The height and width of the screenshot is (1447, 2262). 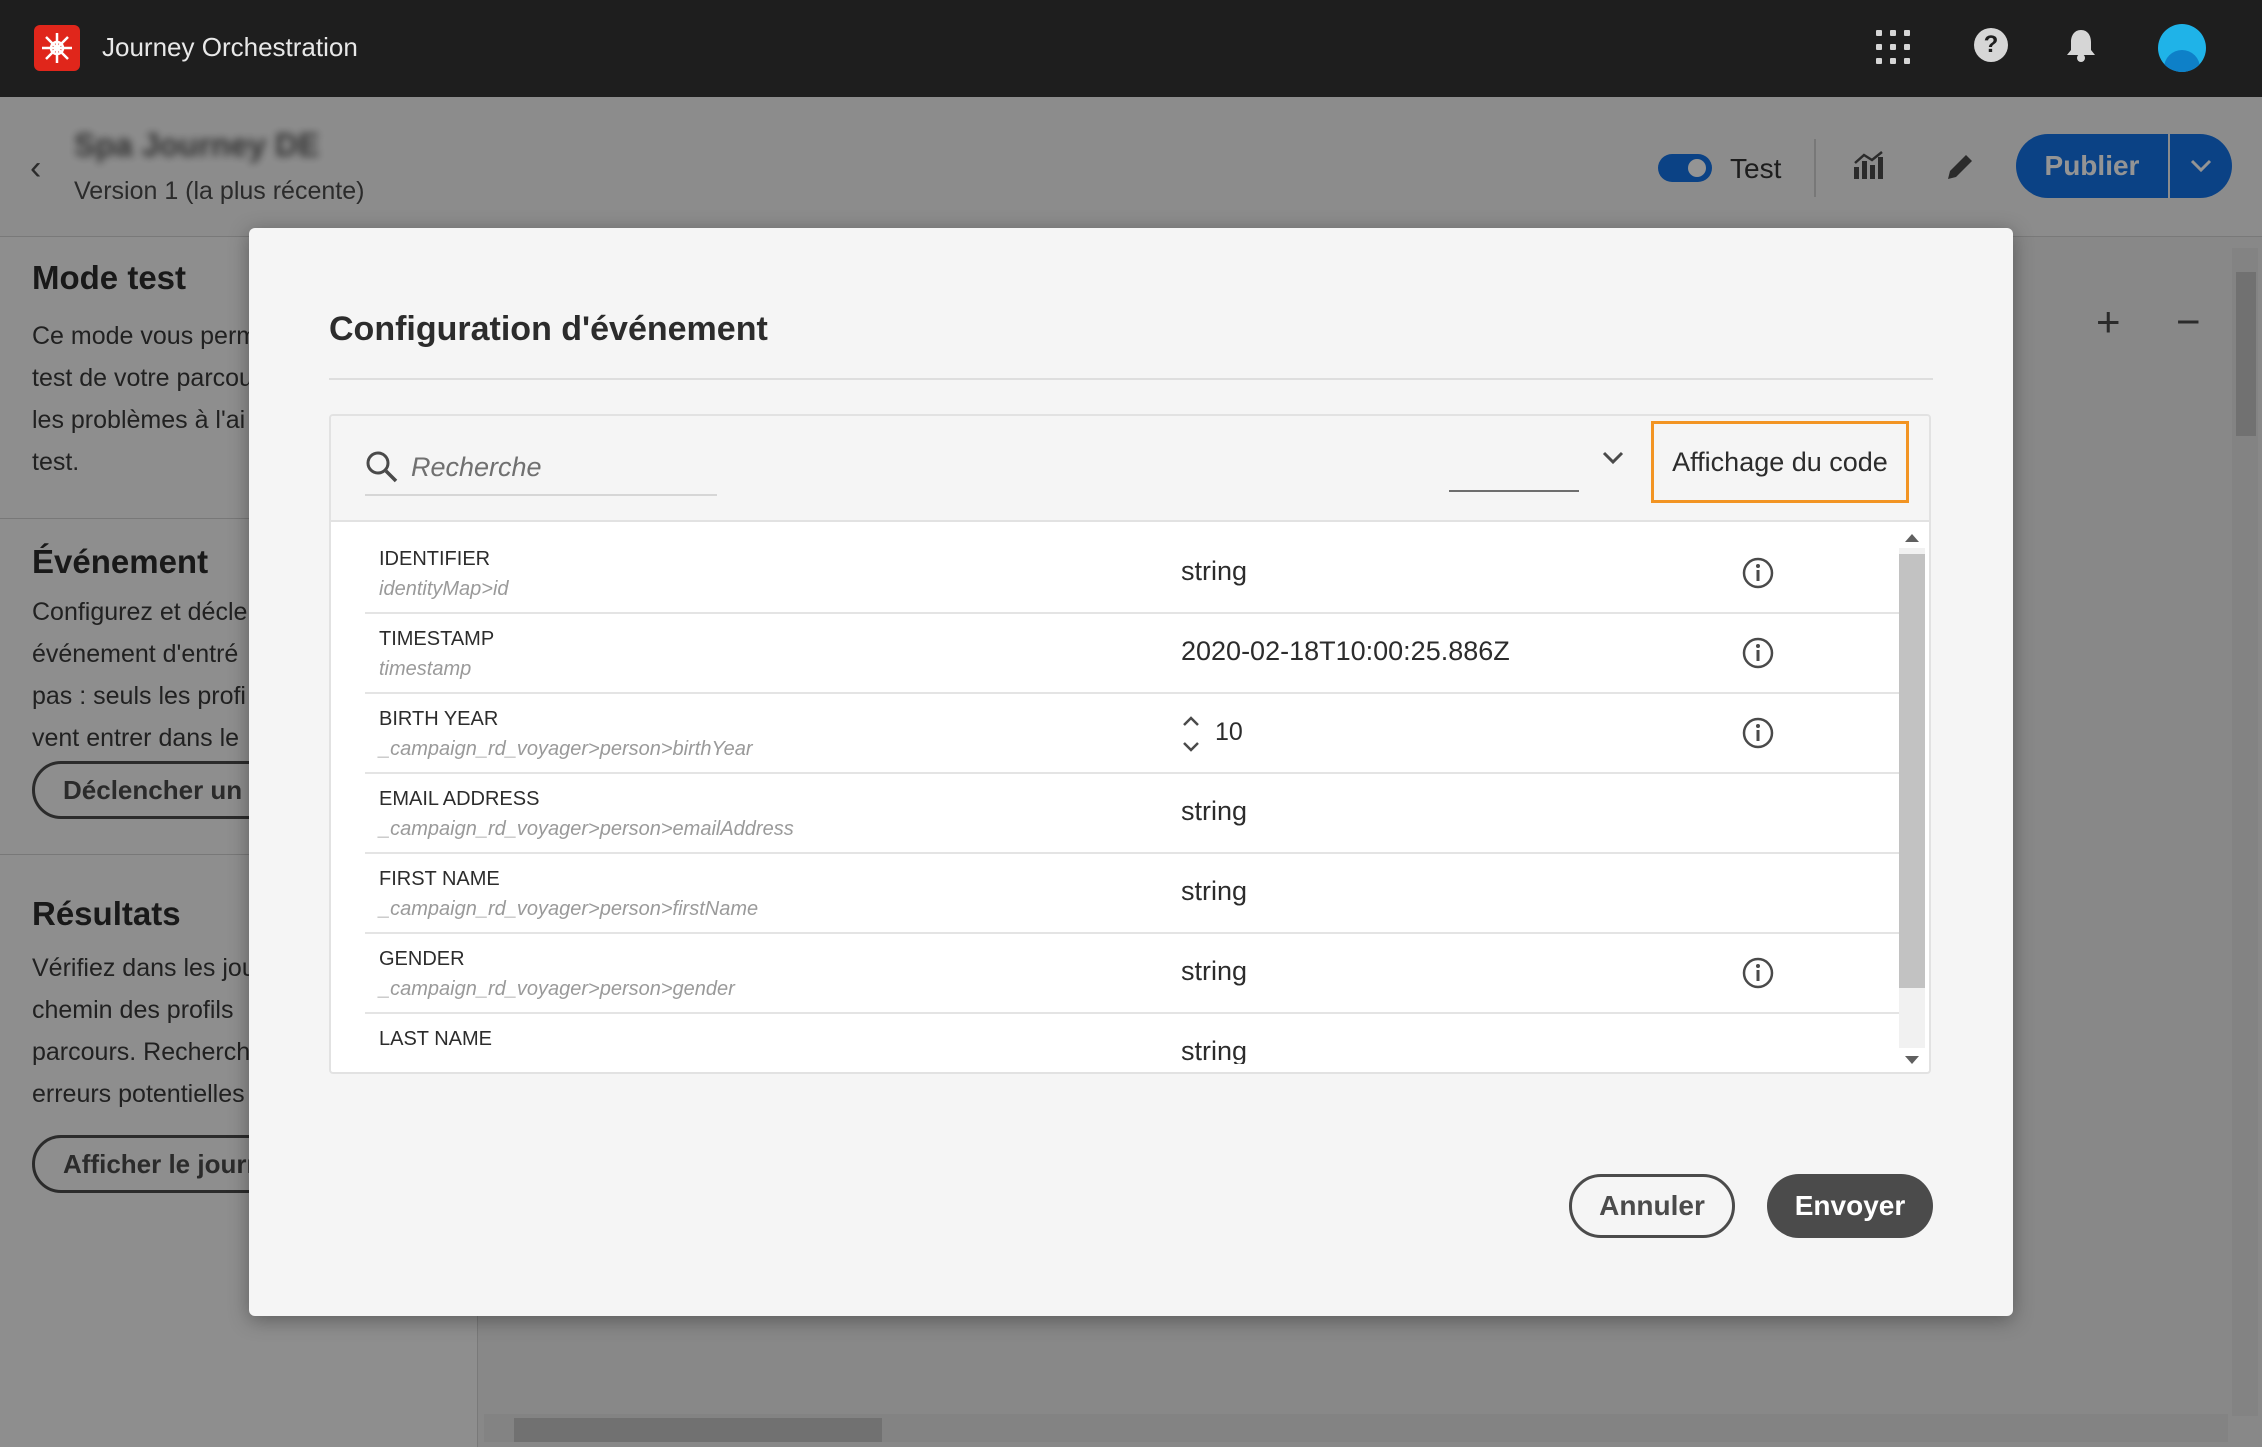 I want to click on field-name: GENDER, so click(x=422, y=959).